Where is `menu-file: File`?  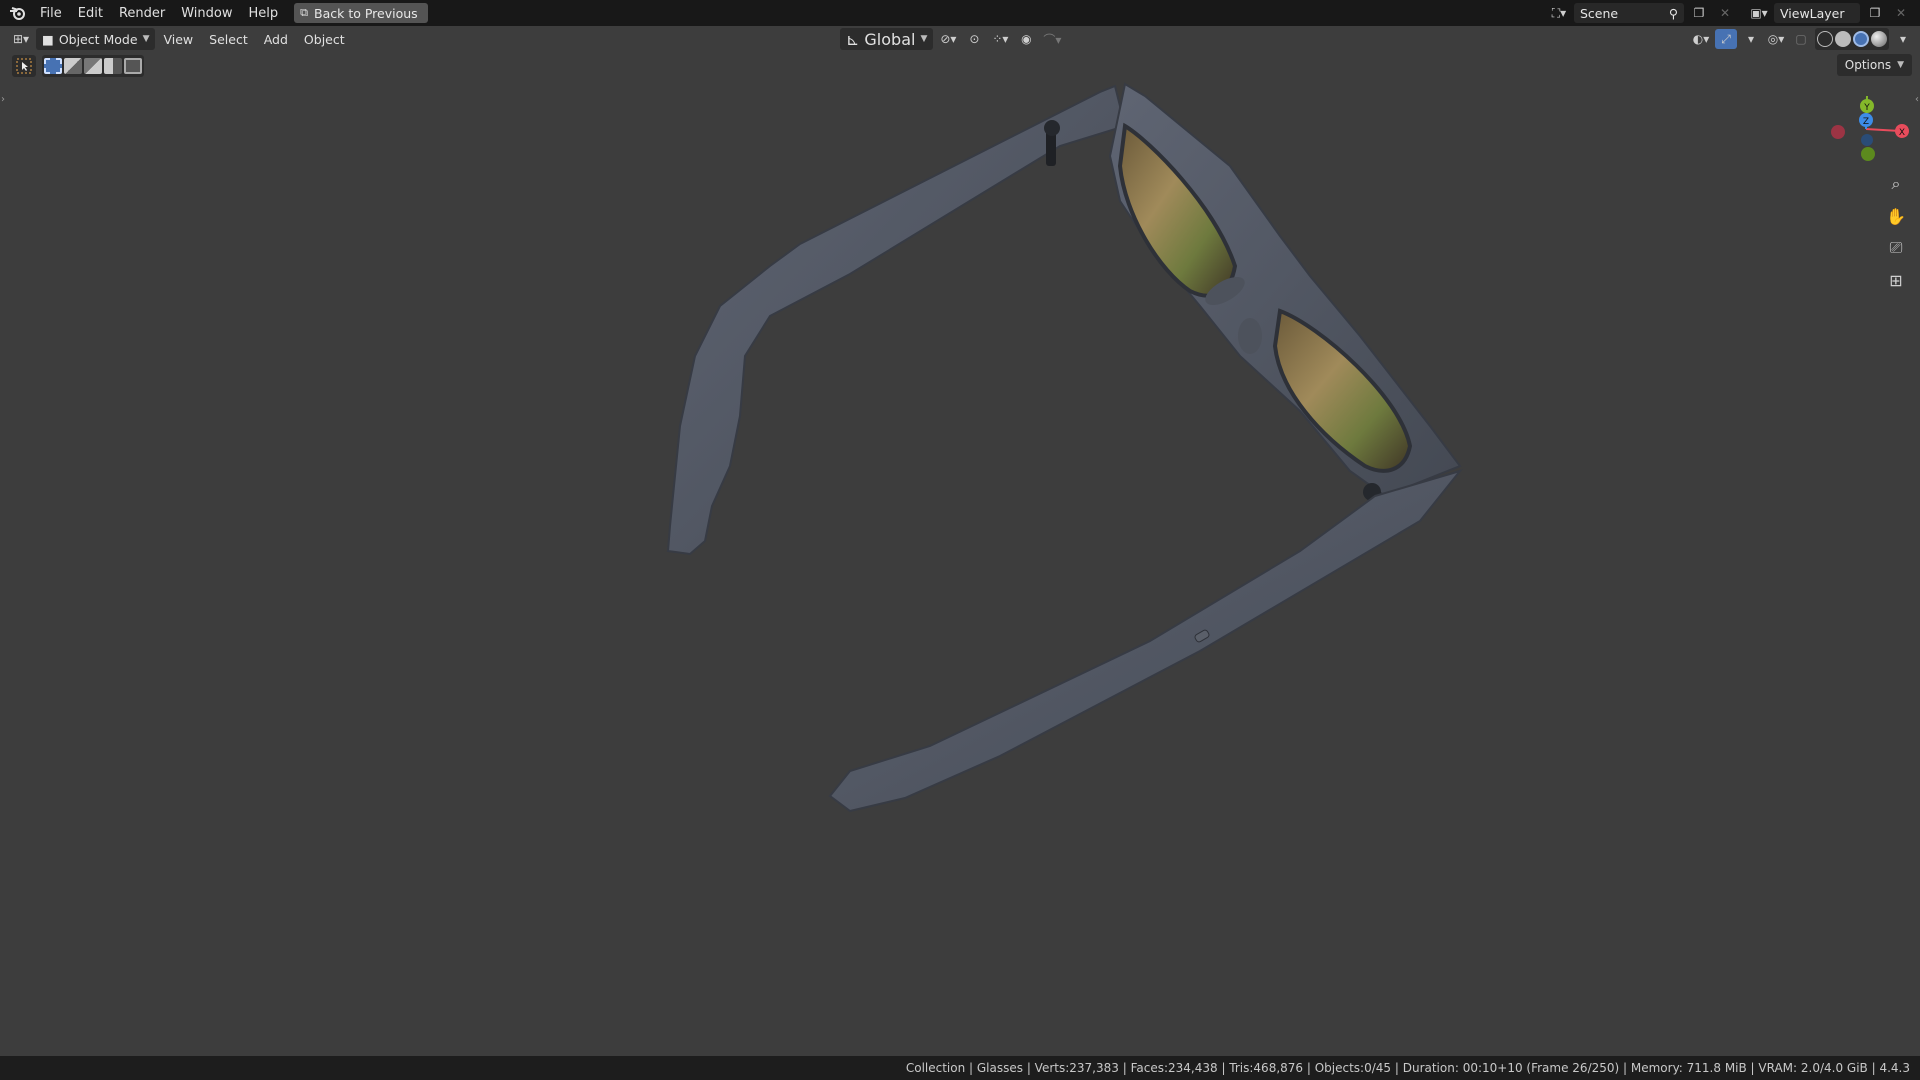
menu-file: File is located at coordinates (51, 13).